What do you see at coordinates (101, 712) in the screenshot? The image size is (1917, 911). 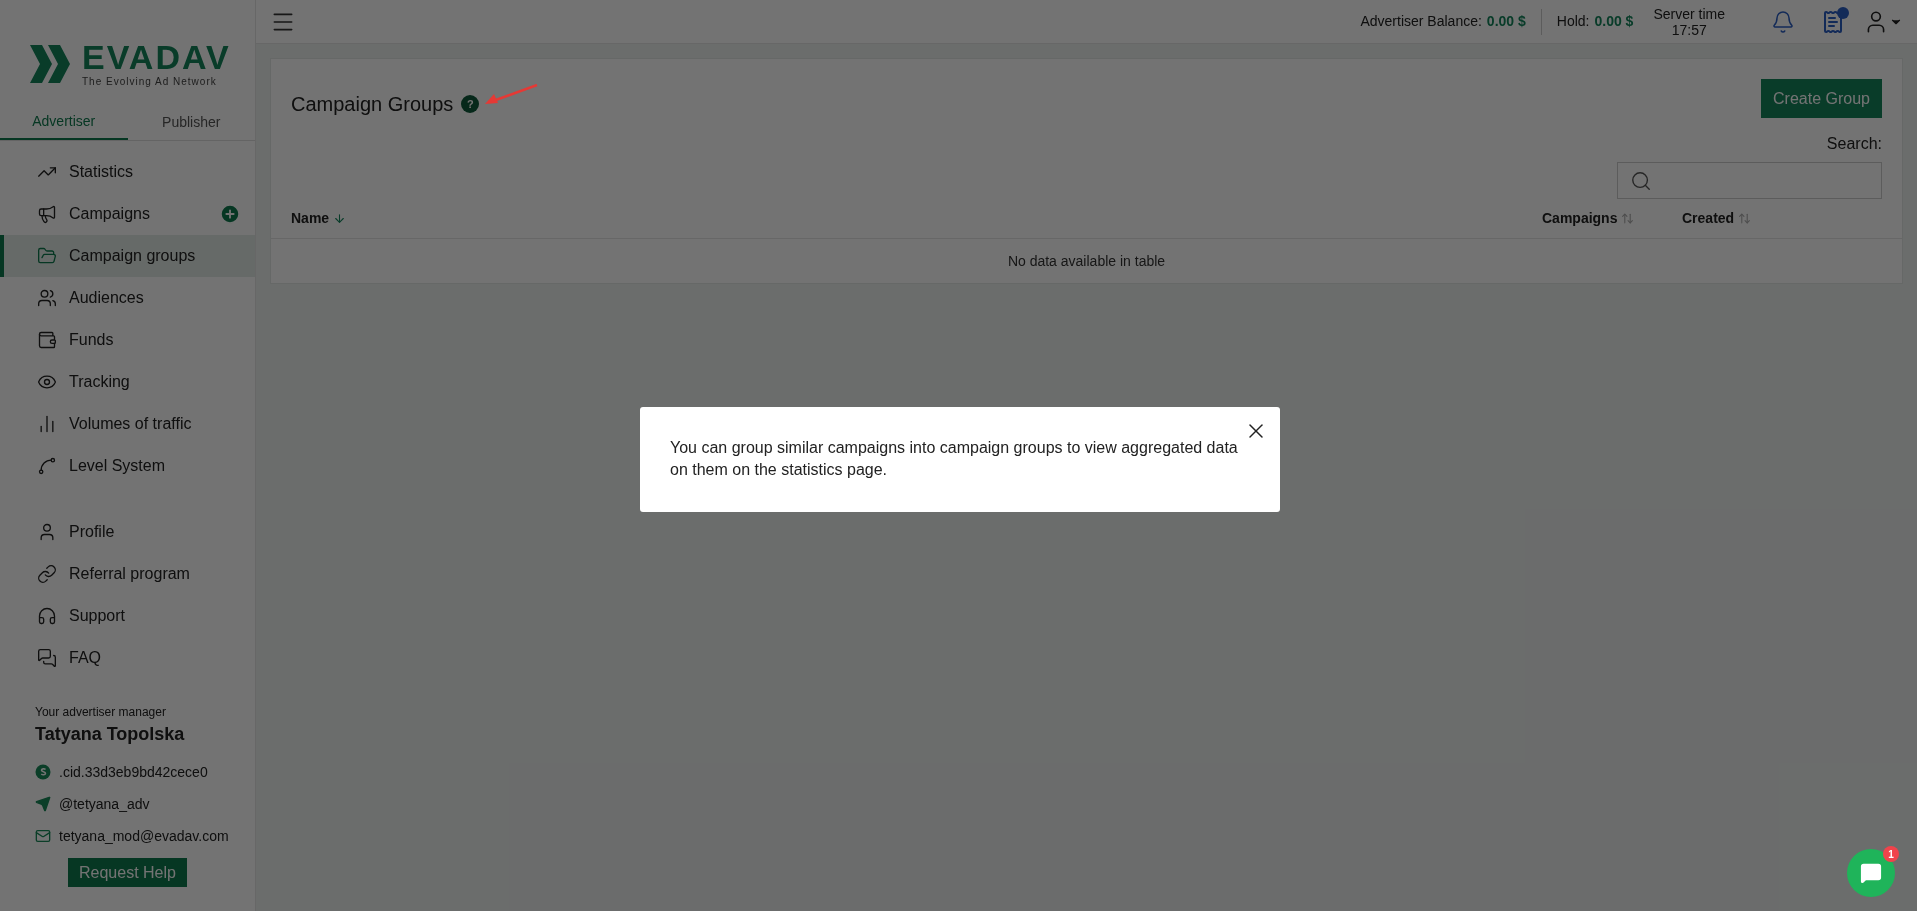 I see `manager-caption: Your advertiser manager` at bounding box center [101, 712].